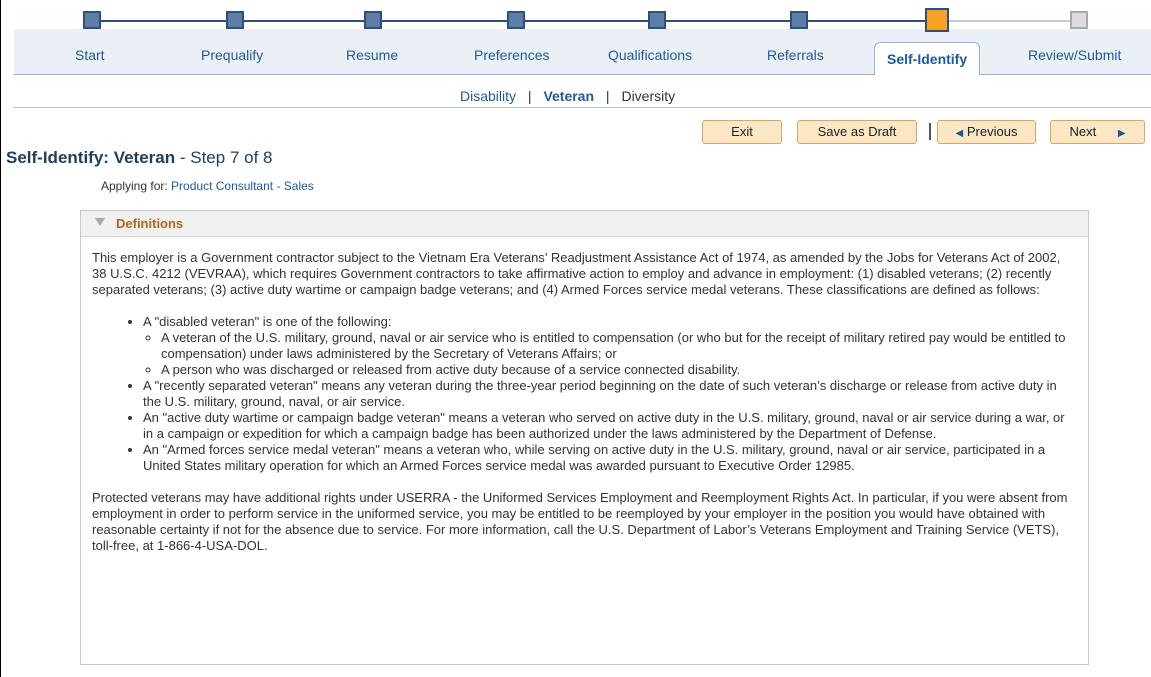  What do you see at coordinates (92, 20) in the screenshot?
I see `stop-start-icon` at bounding box center [92, 20].